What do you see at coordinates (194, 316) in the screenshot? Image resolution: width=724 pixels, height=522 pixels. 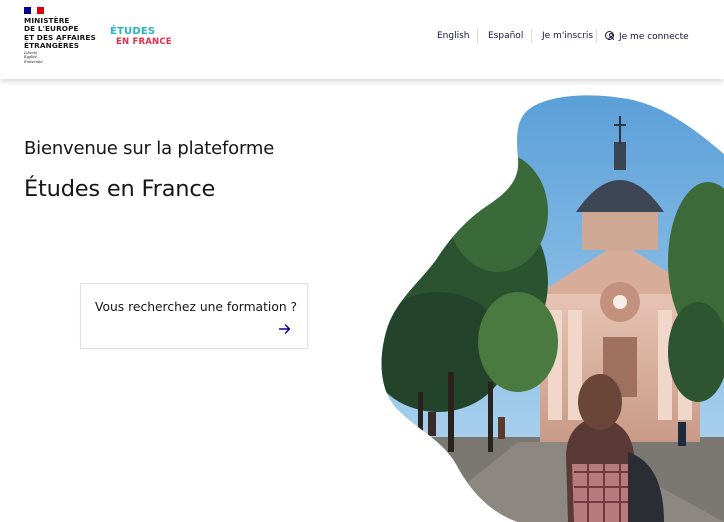 I see `search-formation-card: Vous recherchez une formation ?` at bounding box center [194, 316].